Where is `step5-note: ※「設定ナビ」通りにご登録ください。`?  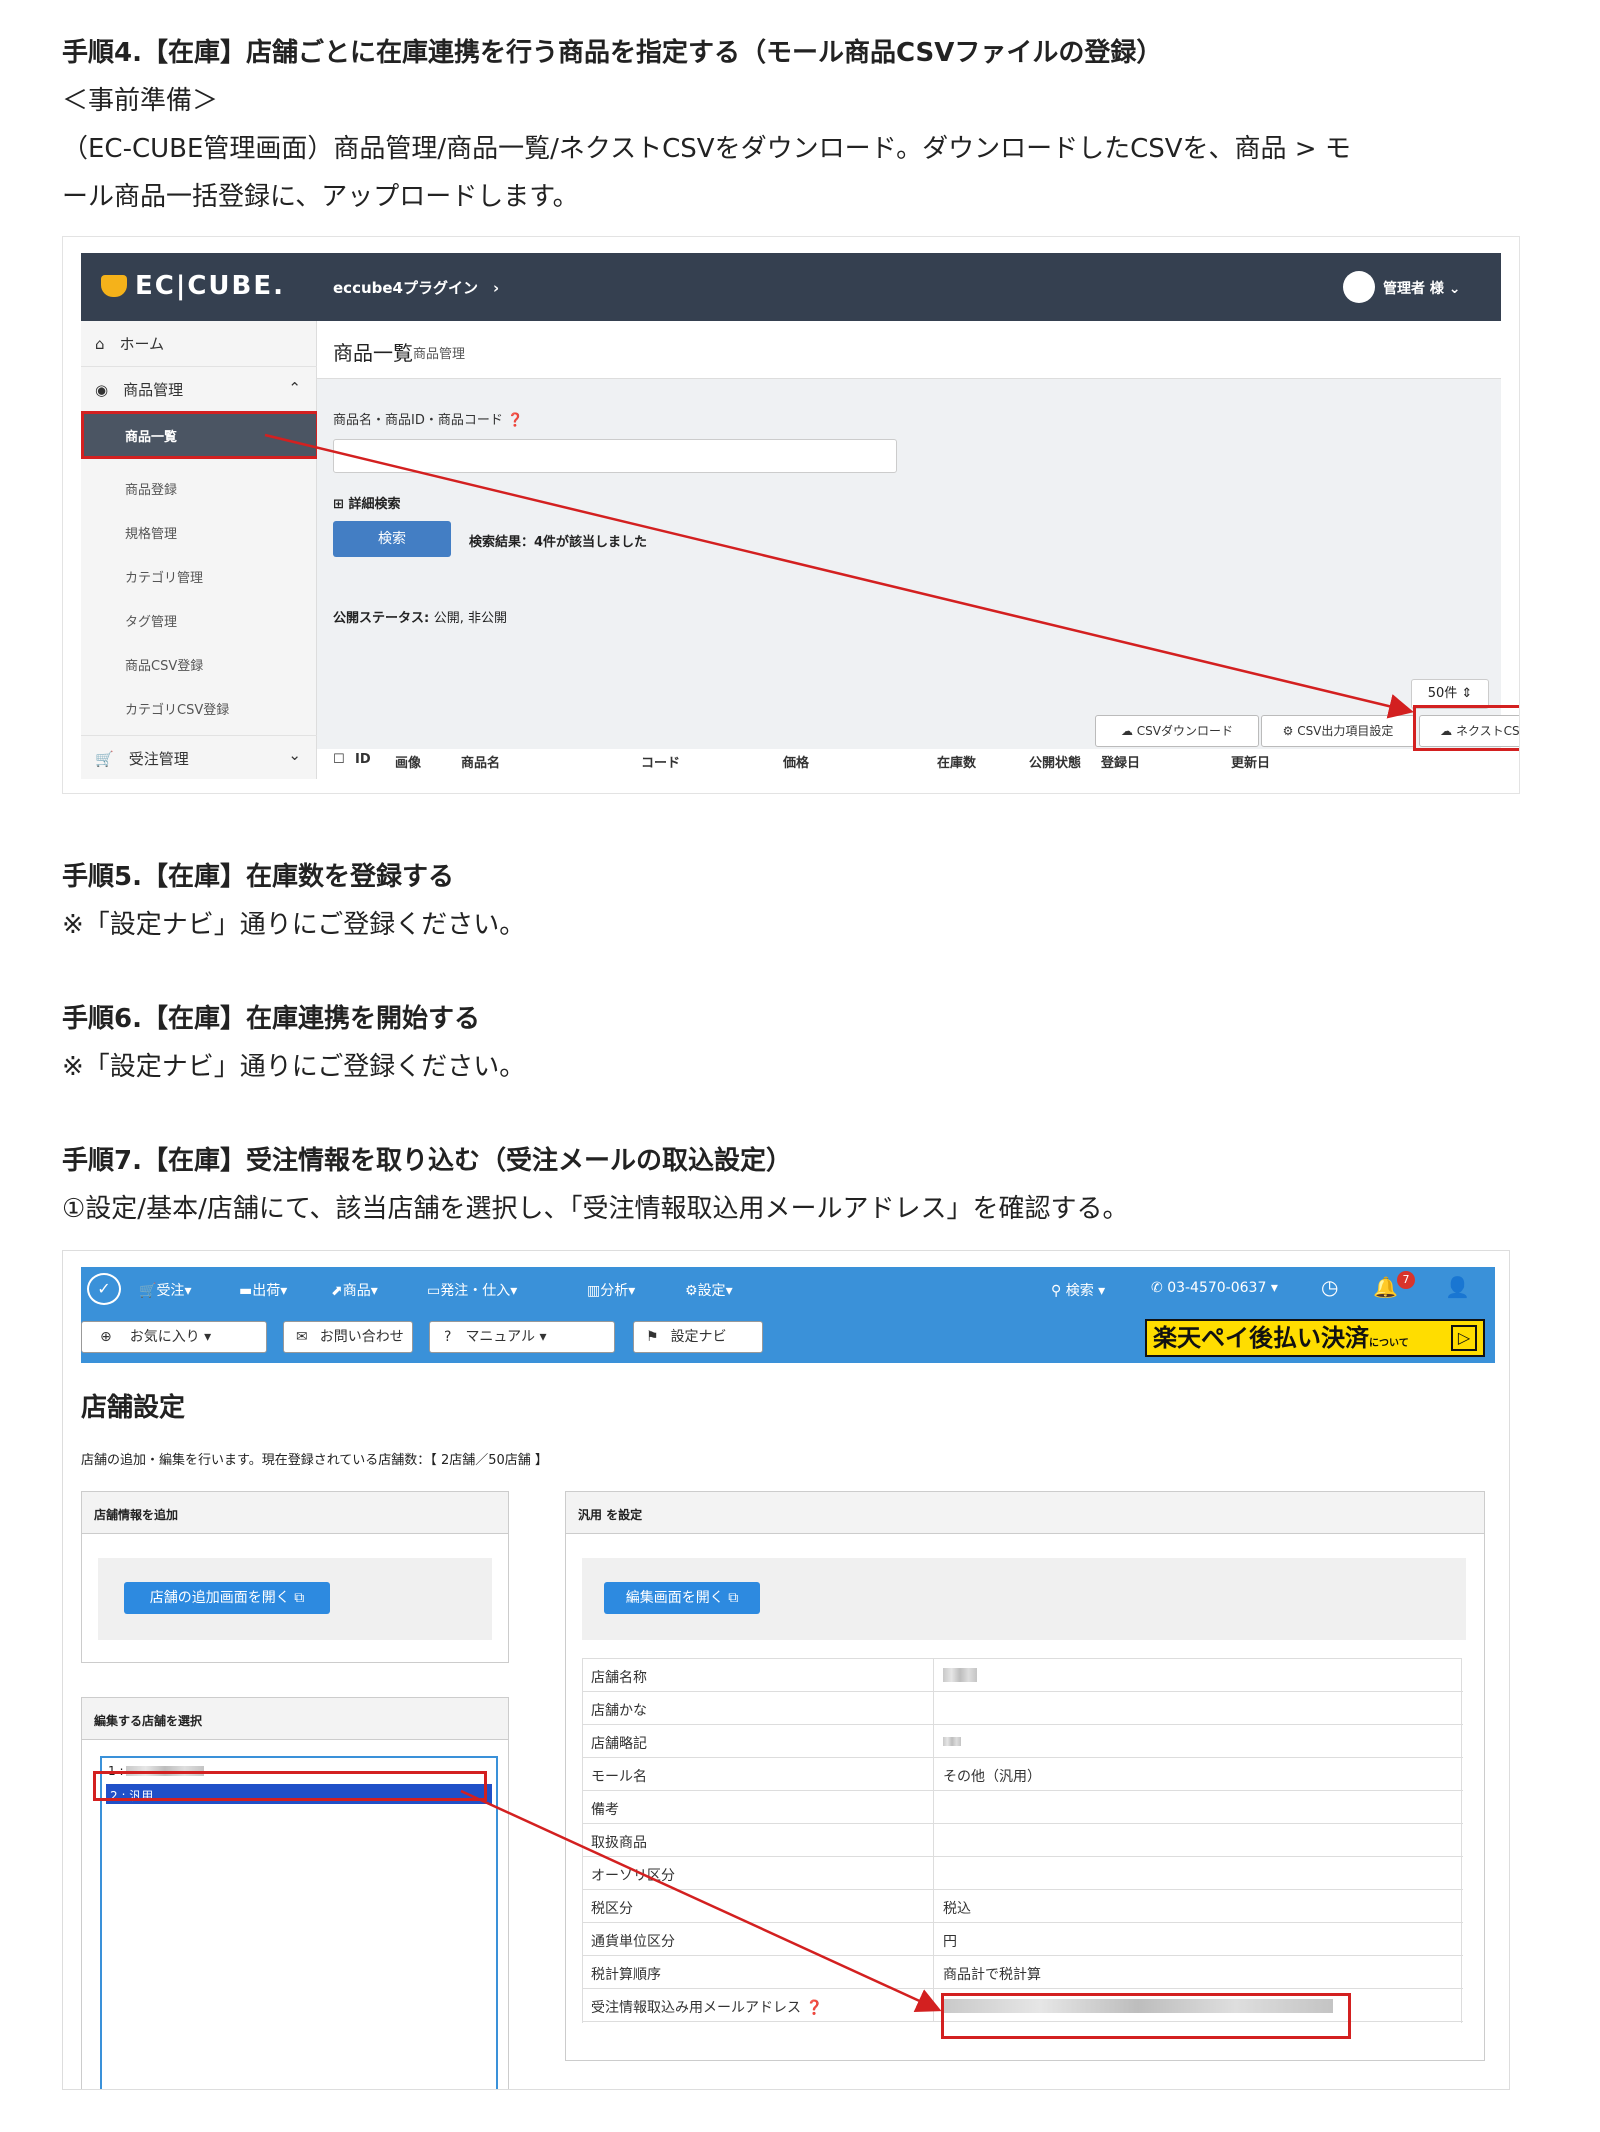
step5-note: ※「設定ナビ」通りにご登録ください。 is located at coordinates (294, 925).